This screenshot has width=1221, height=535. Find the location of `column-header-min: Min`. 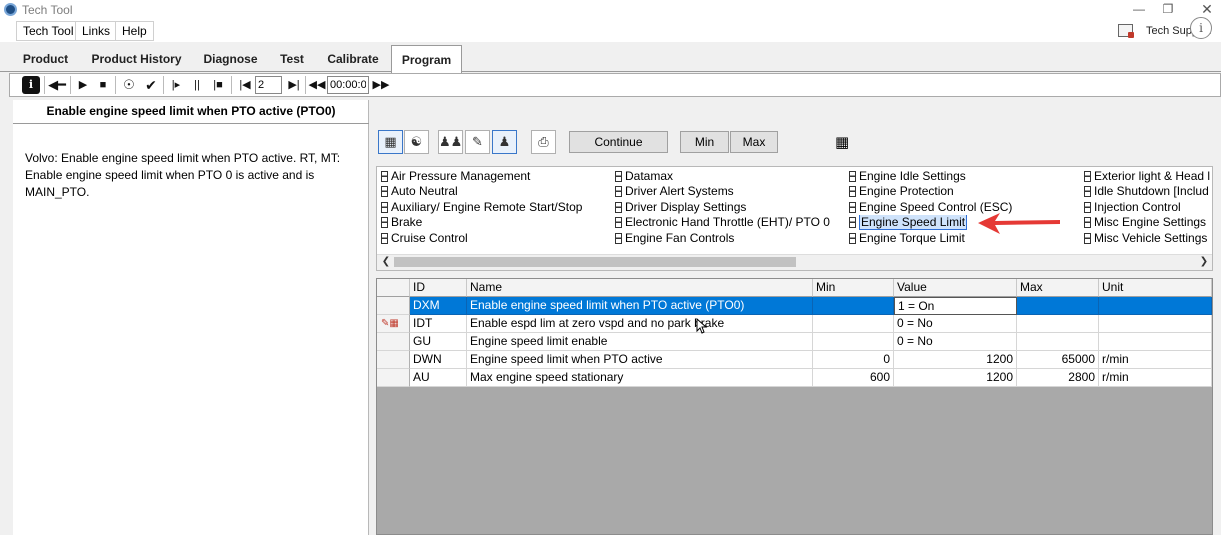

column-header-min: Min is located at coordinates (853, 288).